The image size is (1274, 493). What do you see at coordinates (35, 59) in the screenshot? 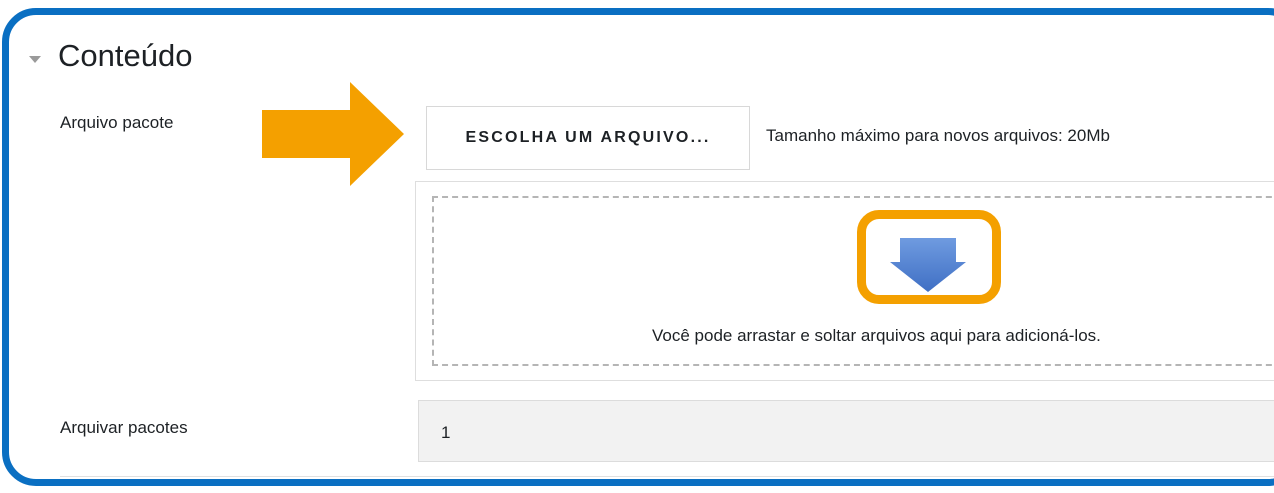
I see `caret-down-icon` at bounding box center [35, 59].